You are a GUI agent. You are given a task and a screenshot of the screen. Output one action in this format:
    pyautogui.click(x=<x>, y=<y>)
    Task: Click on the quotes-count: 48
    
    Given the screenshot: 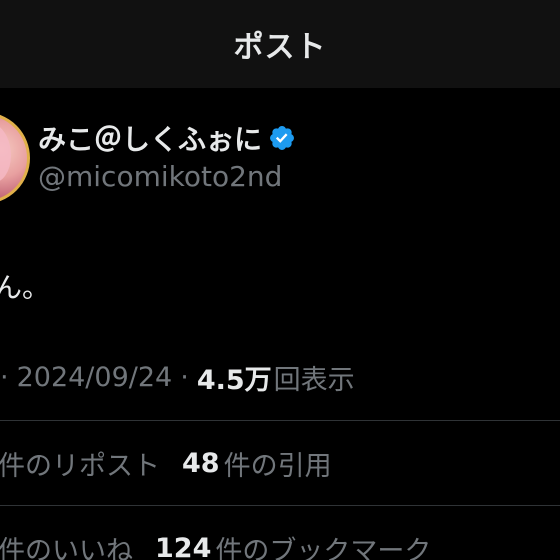 What is the action you would take?
    pyautogui.click(x=201, y=463)
    